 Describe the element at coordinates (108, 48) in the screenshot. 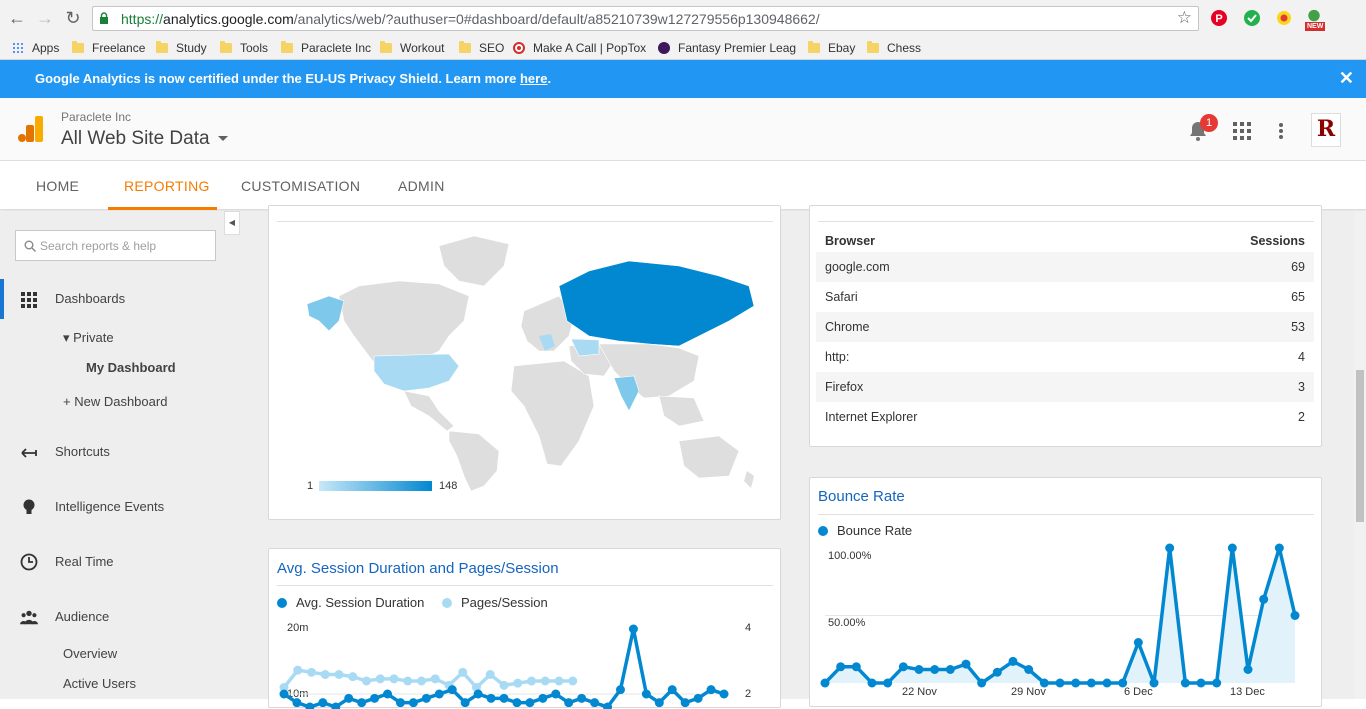

I see `bookmark-item: Freelance` at that location.